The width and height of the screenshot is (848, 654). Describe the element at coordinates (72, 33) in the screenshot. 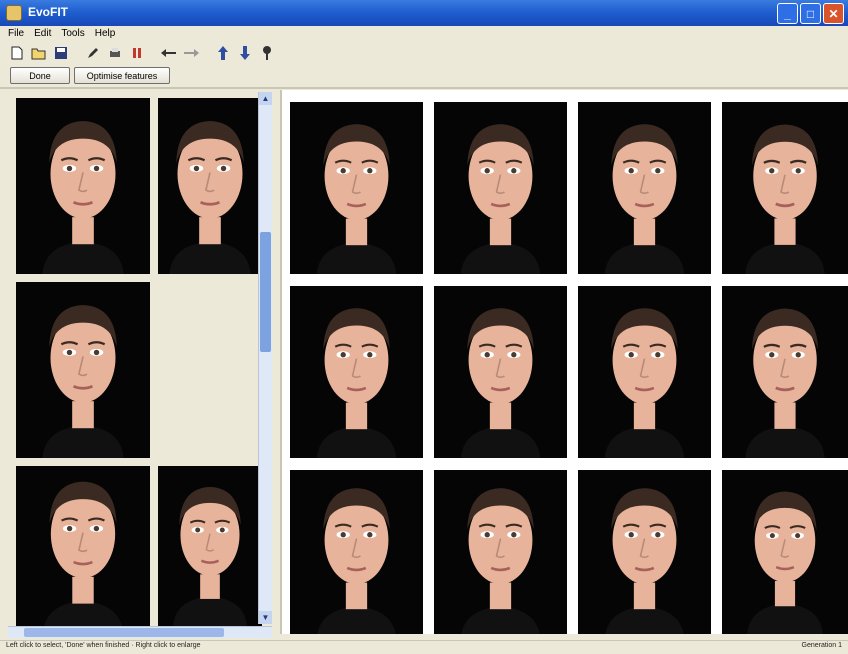

I see `menu-tools: Tools` at that location.